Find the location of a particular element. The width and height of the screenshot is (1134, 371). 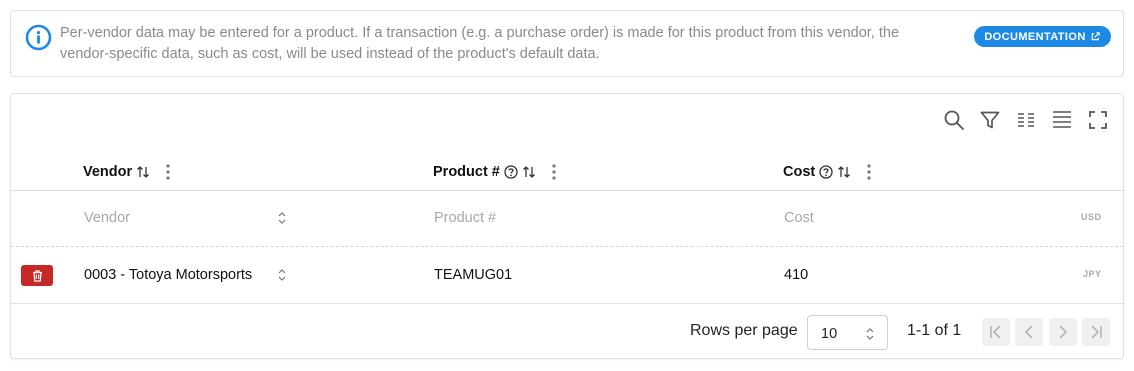

documentation-button: DOCUMENTATION is located at coordinates (1042, 36).